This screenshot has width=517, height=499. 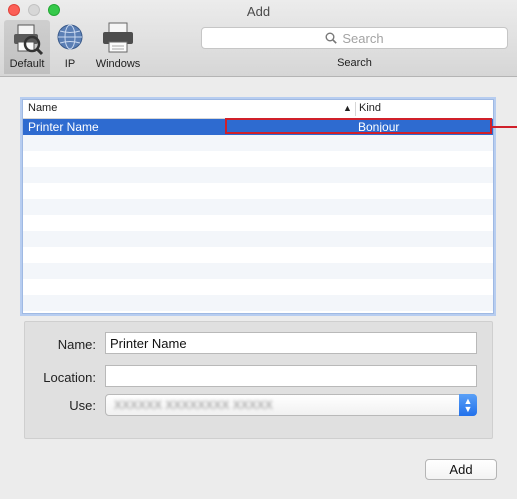 I want to click on column-header-kind: Kind, so click(x=370, y=108).